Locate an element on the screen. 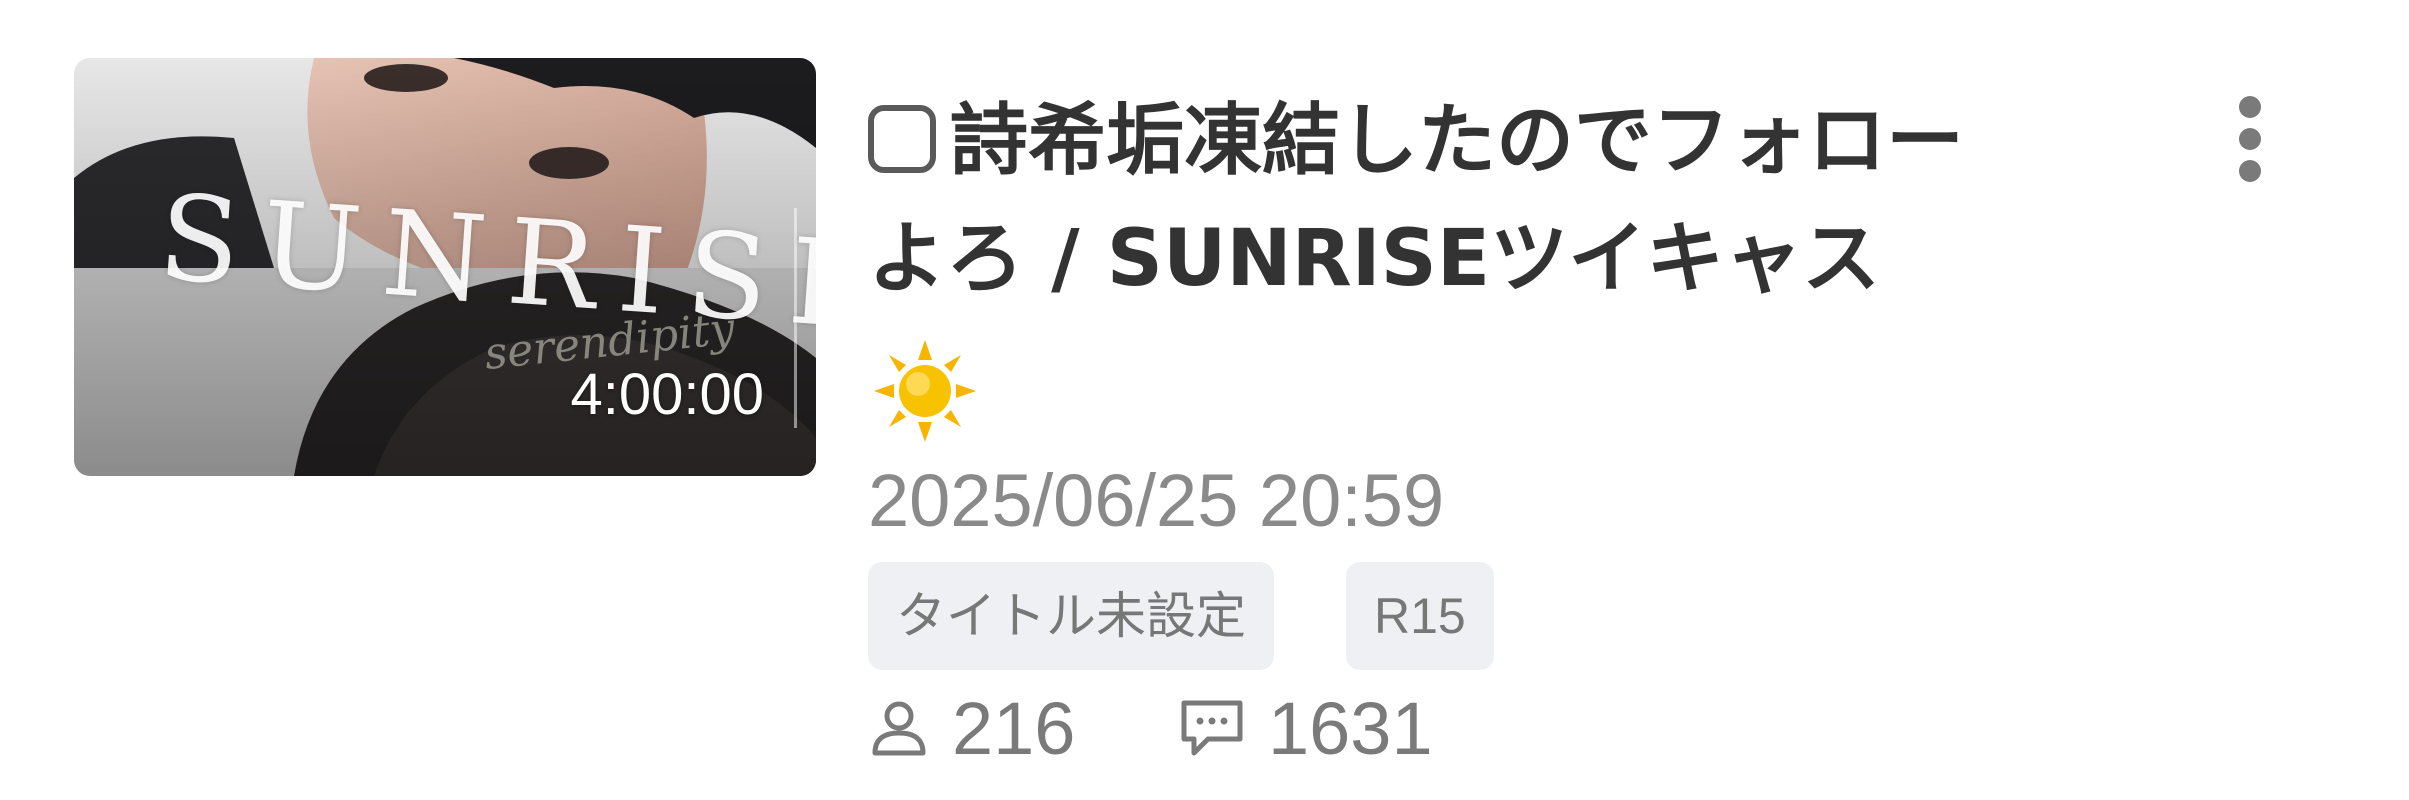  person-icon is located at coordinates (899, 728).